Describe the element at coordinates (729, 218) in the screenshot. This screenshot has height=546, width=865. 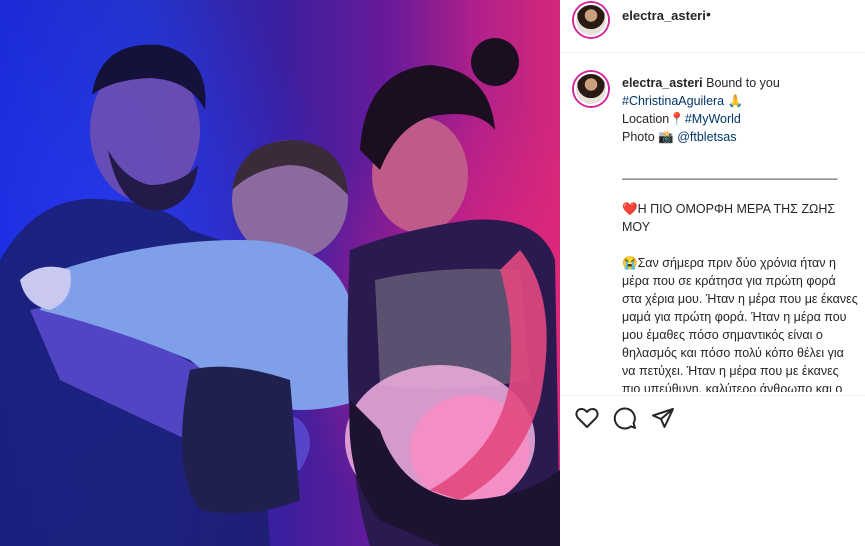
I see `caption-headline: Η ΠΙΟ ΟΜΟΡΦΗ ΜΕΡΑ ΤΗΣ ΖΩΗΣ ΜΟΥ` at that location.